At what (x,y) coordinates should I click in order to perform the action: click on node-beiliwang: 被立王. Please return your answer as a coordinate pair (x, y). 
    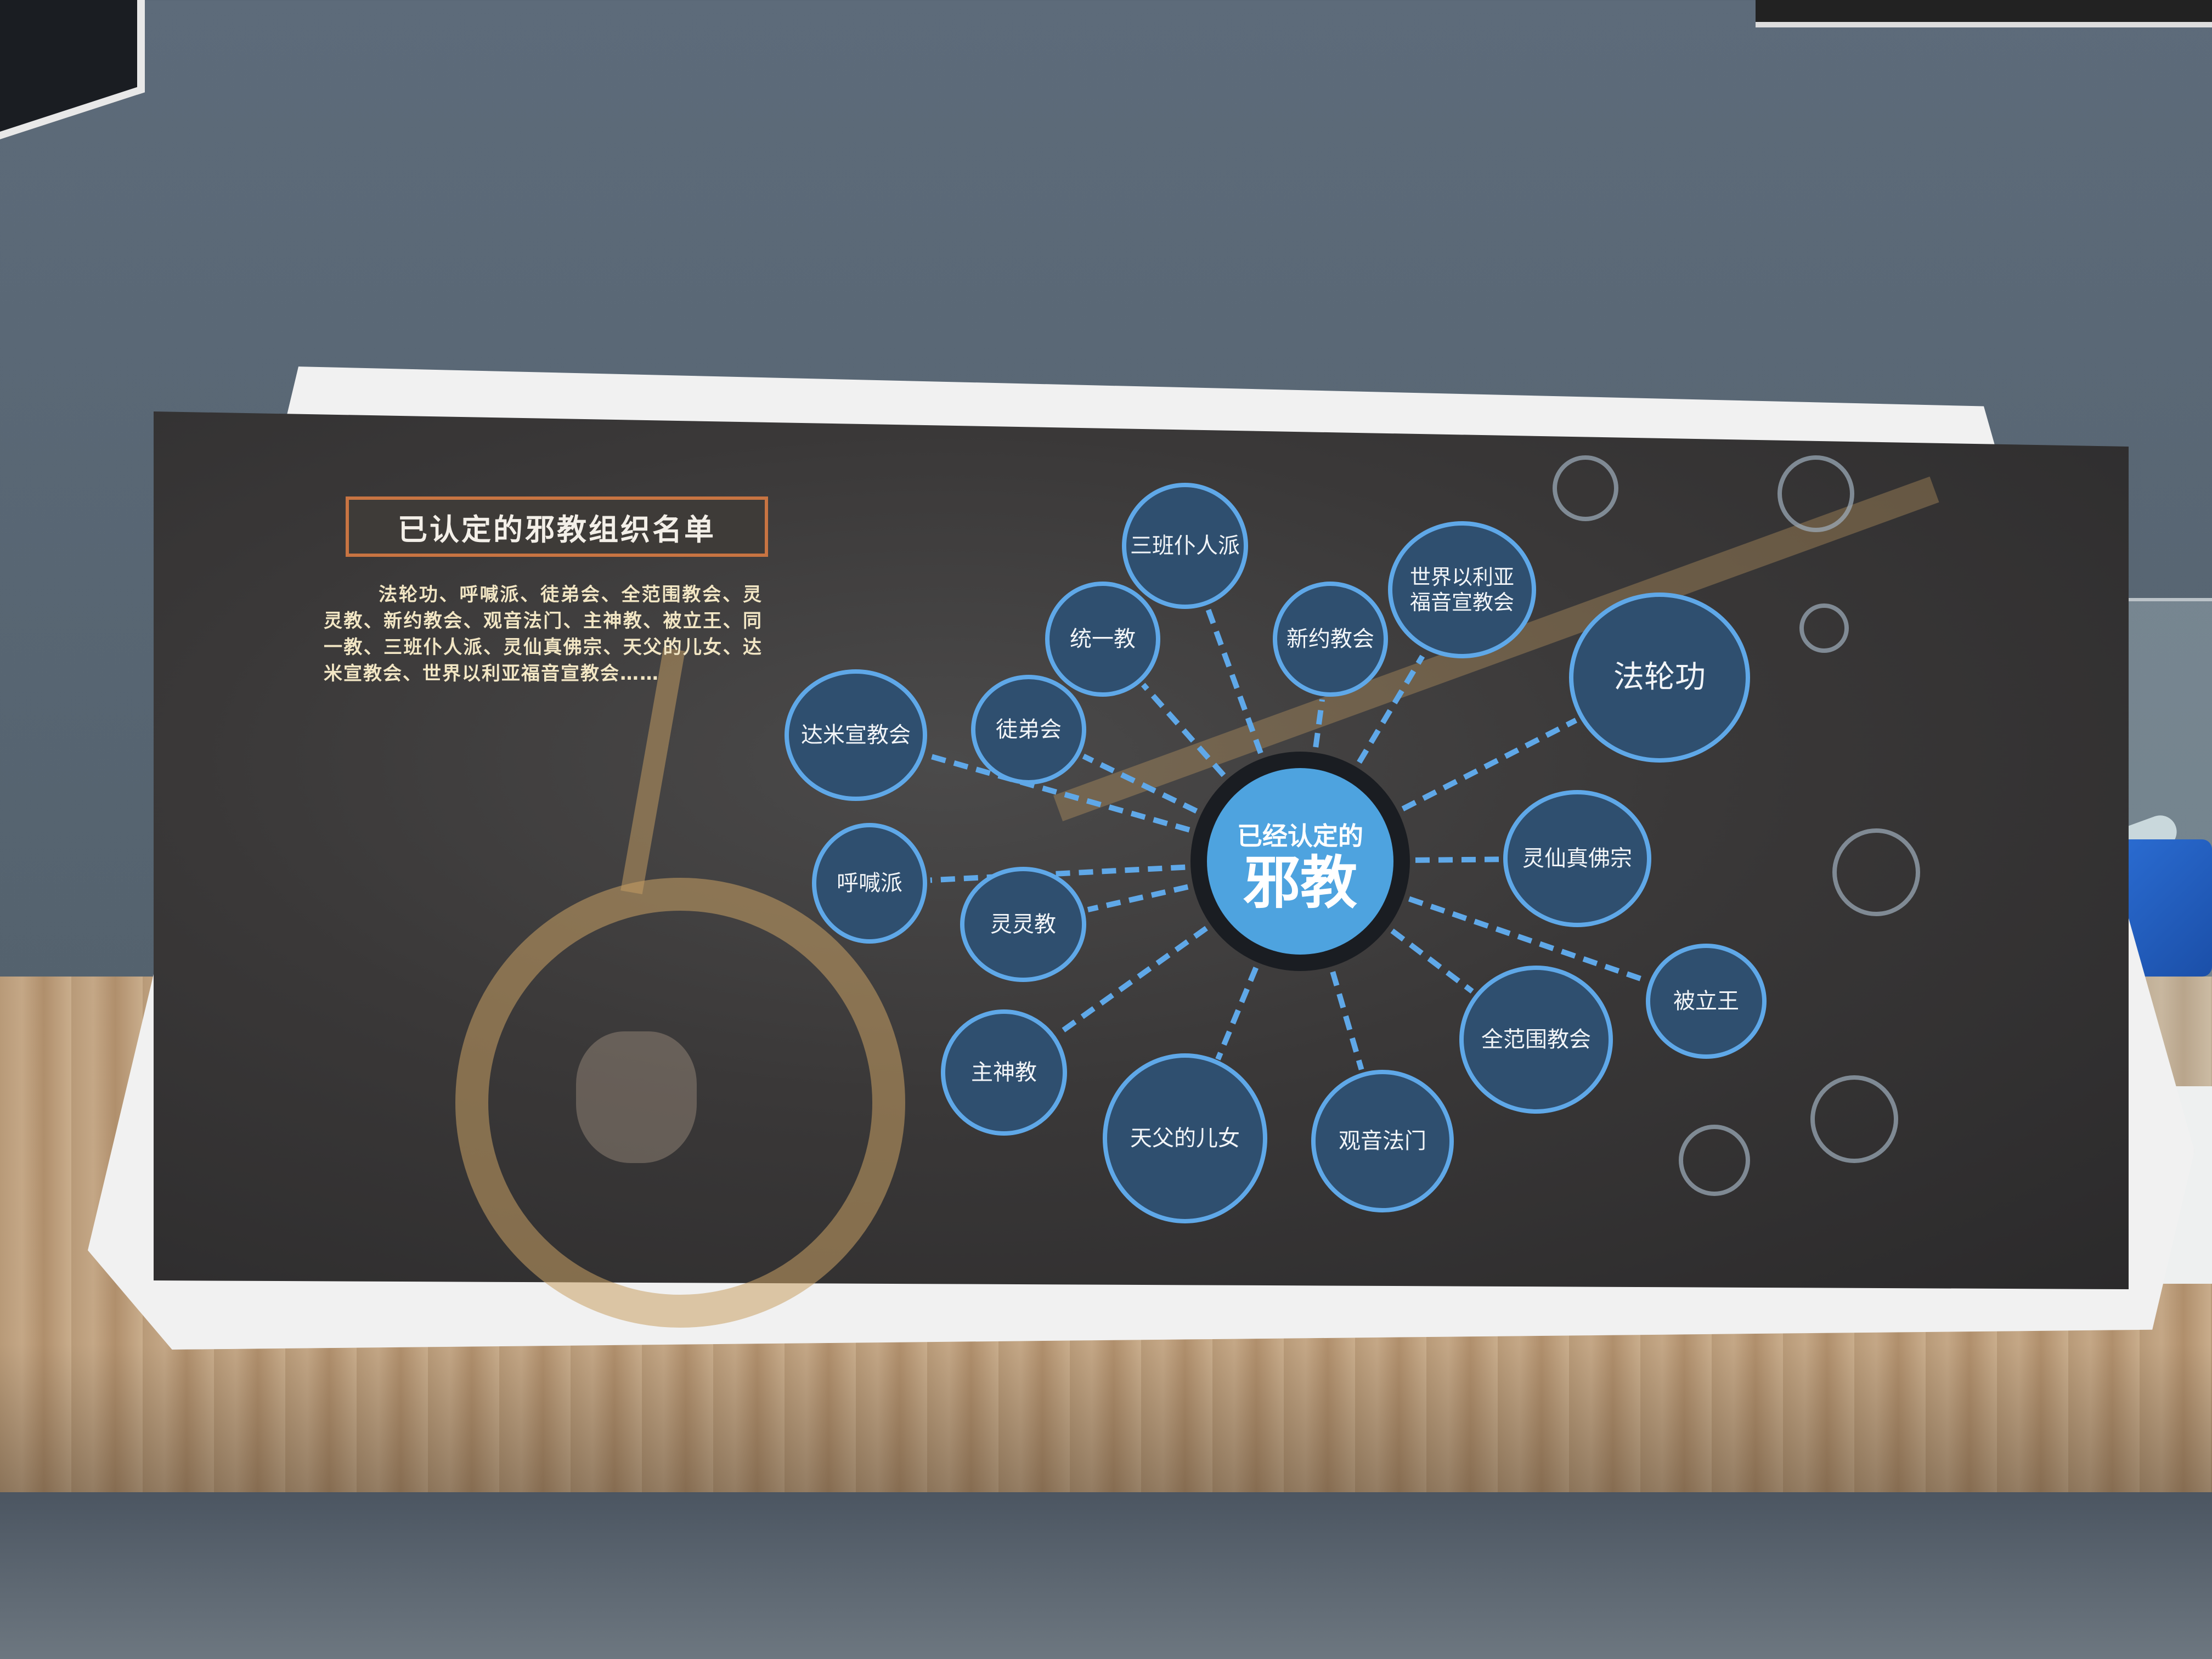
    Looking at the image, I should click on (1706, 1002).